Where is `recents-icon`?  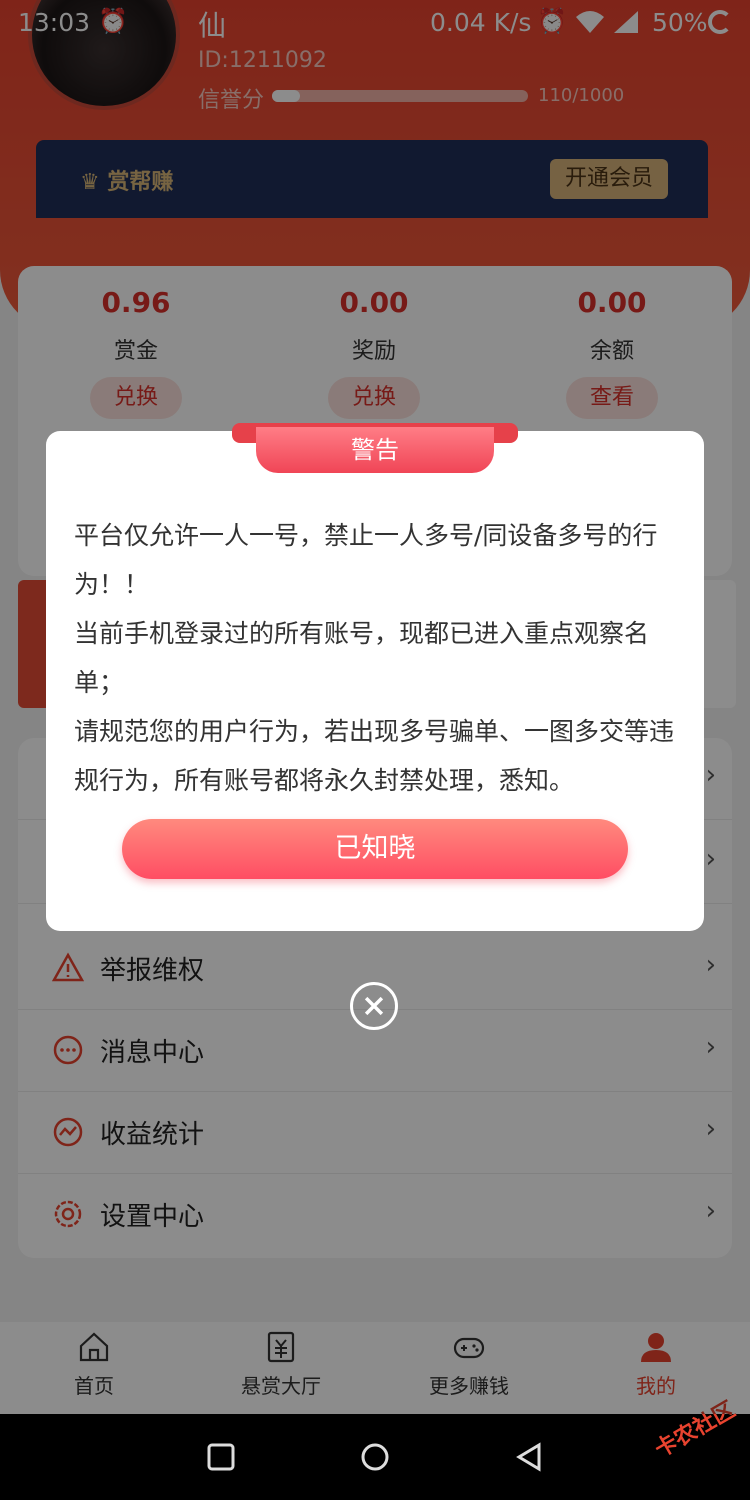 recents-icon is located at coordinates (221, 1457).